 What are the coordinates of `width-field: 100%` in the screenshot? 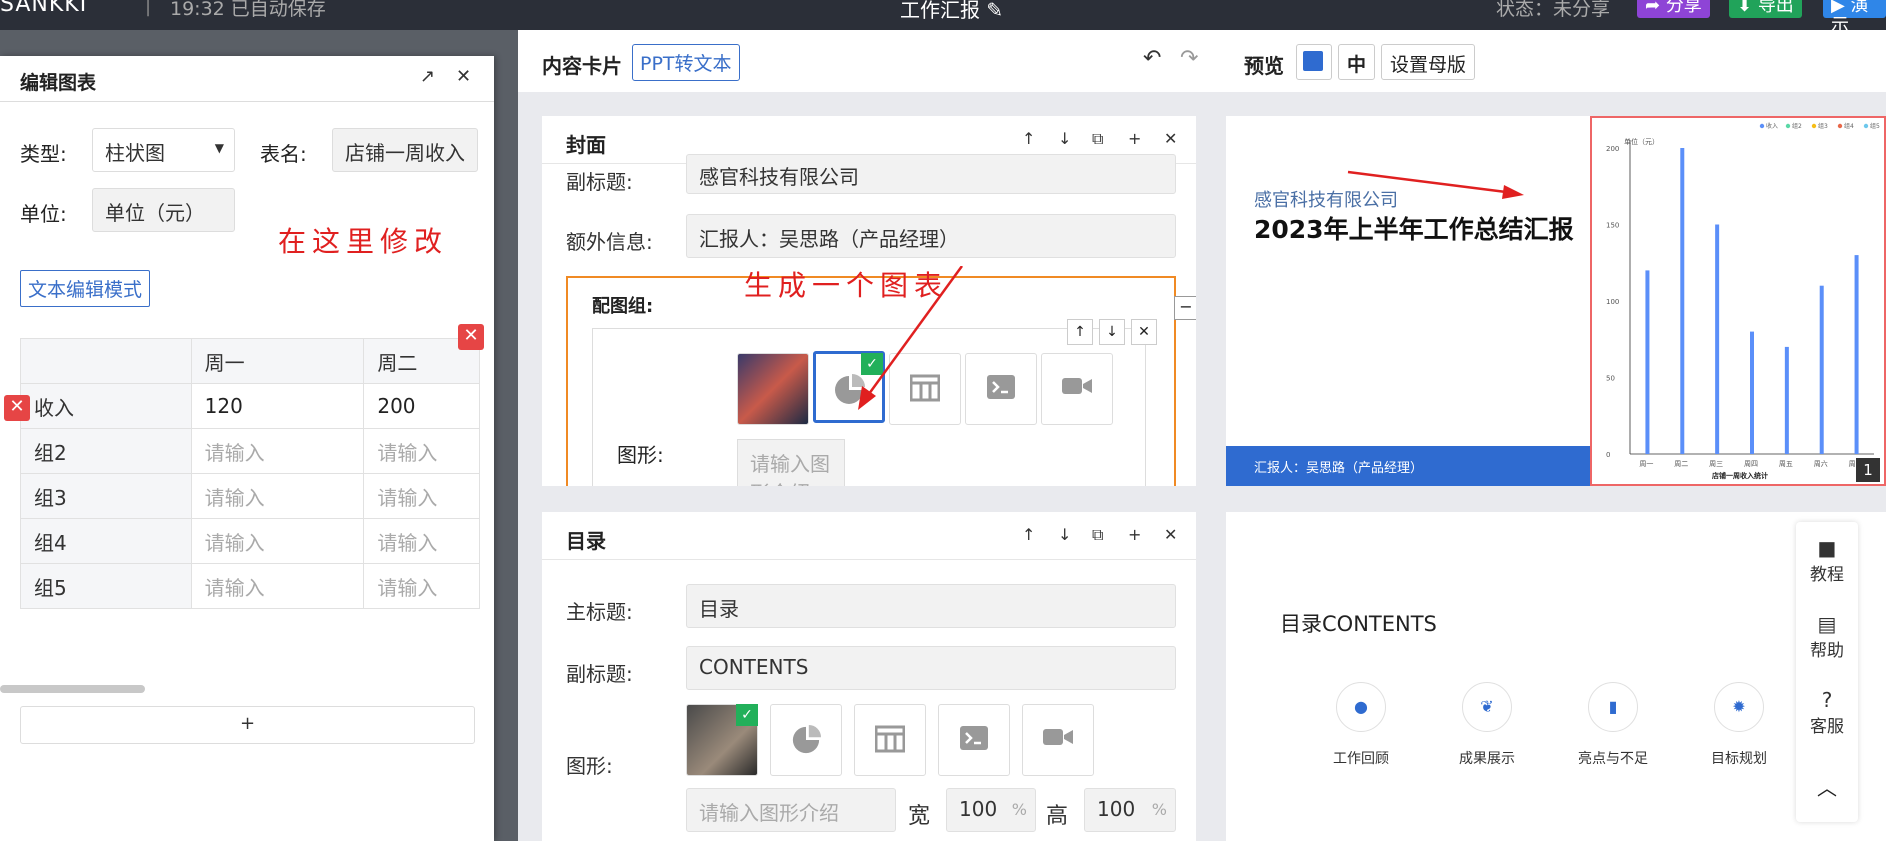 It's located at (991, 810).